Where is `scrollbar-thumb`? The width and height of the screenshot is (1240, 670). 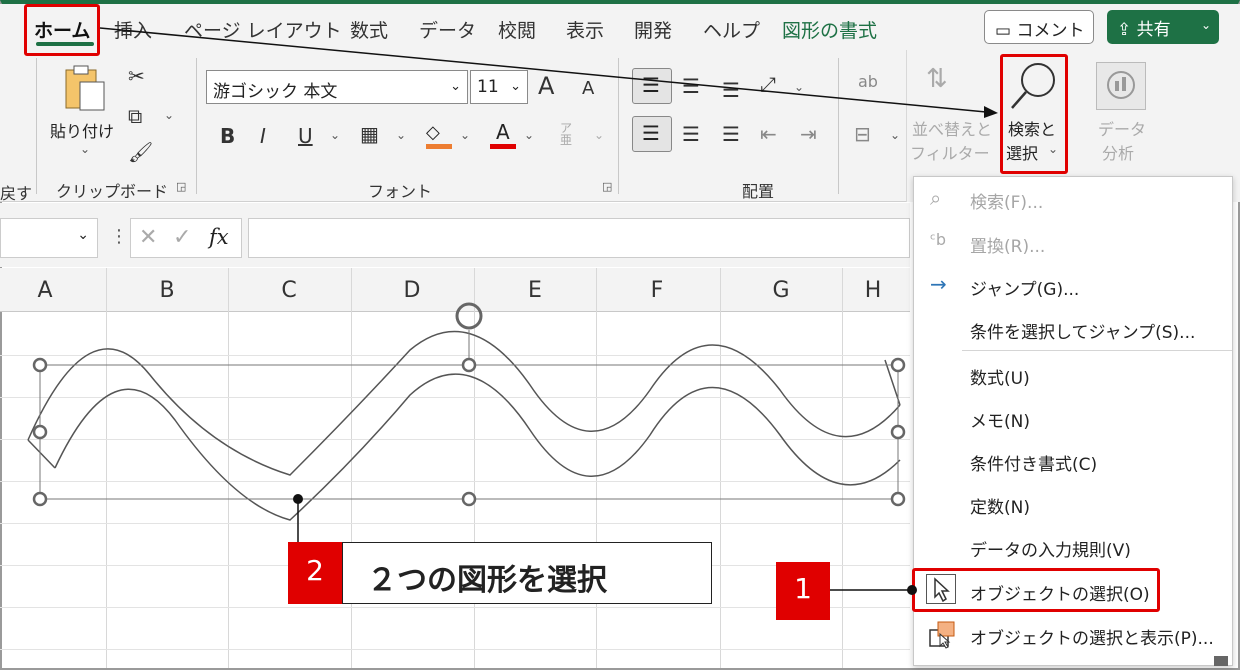 scrollbar-thumb is located at coordinates (1221, 661).